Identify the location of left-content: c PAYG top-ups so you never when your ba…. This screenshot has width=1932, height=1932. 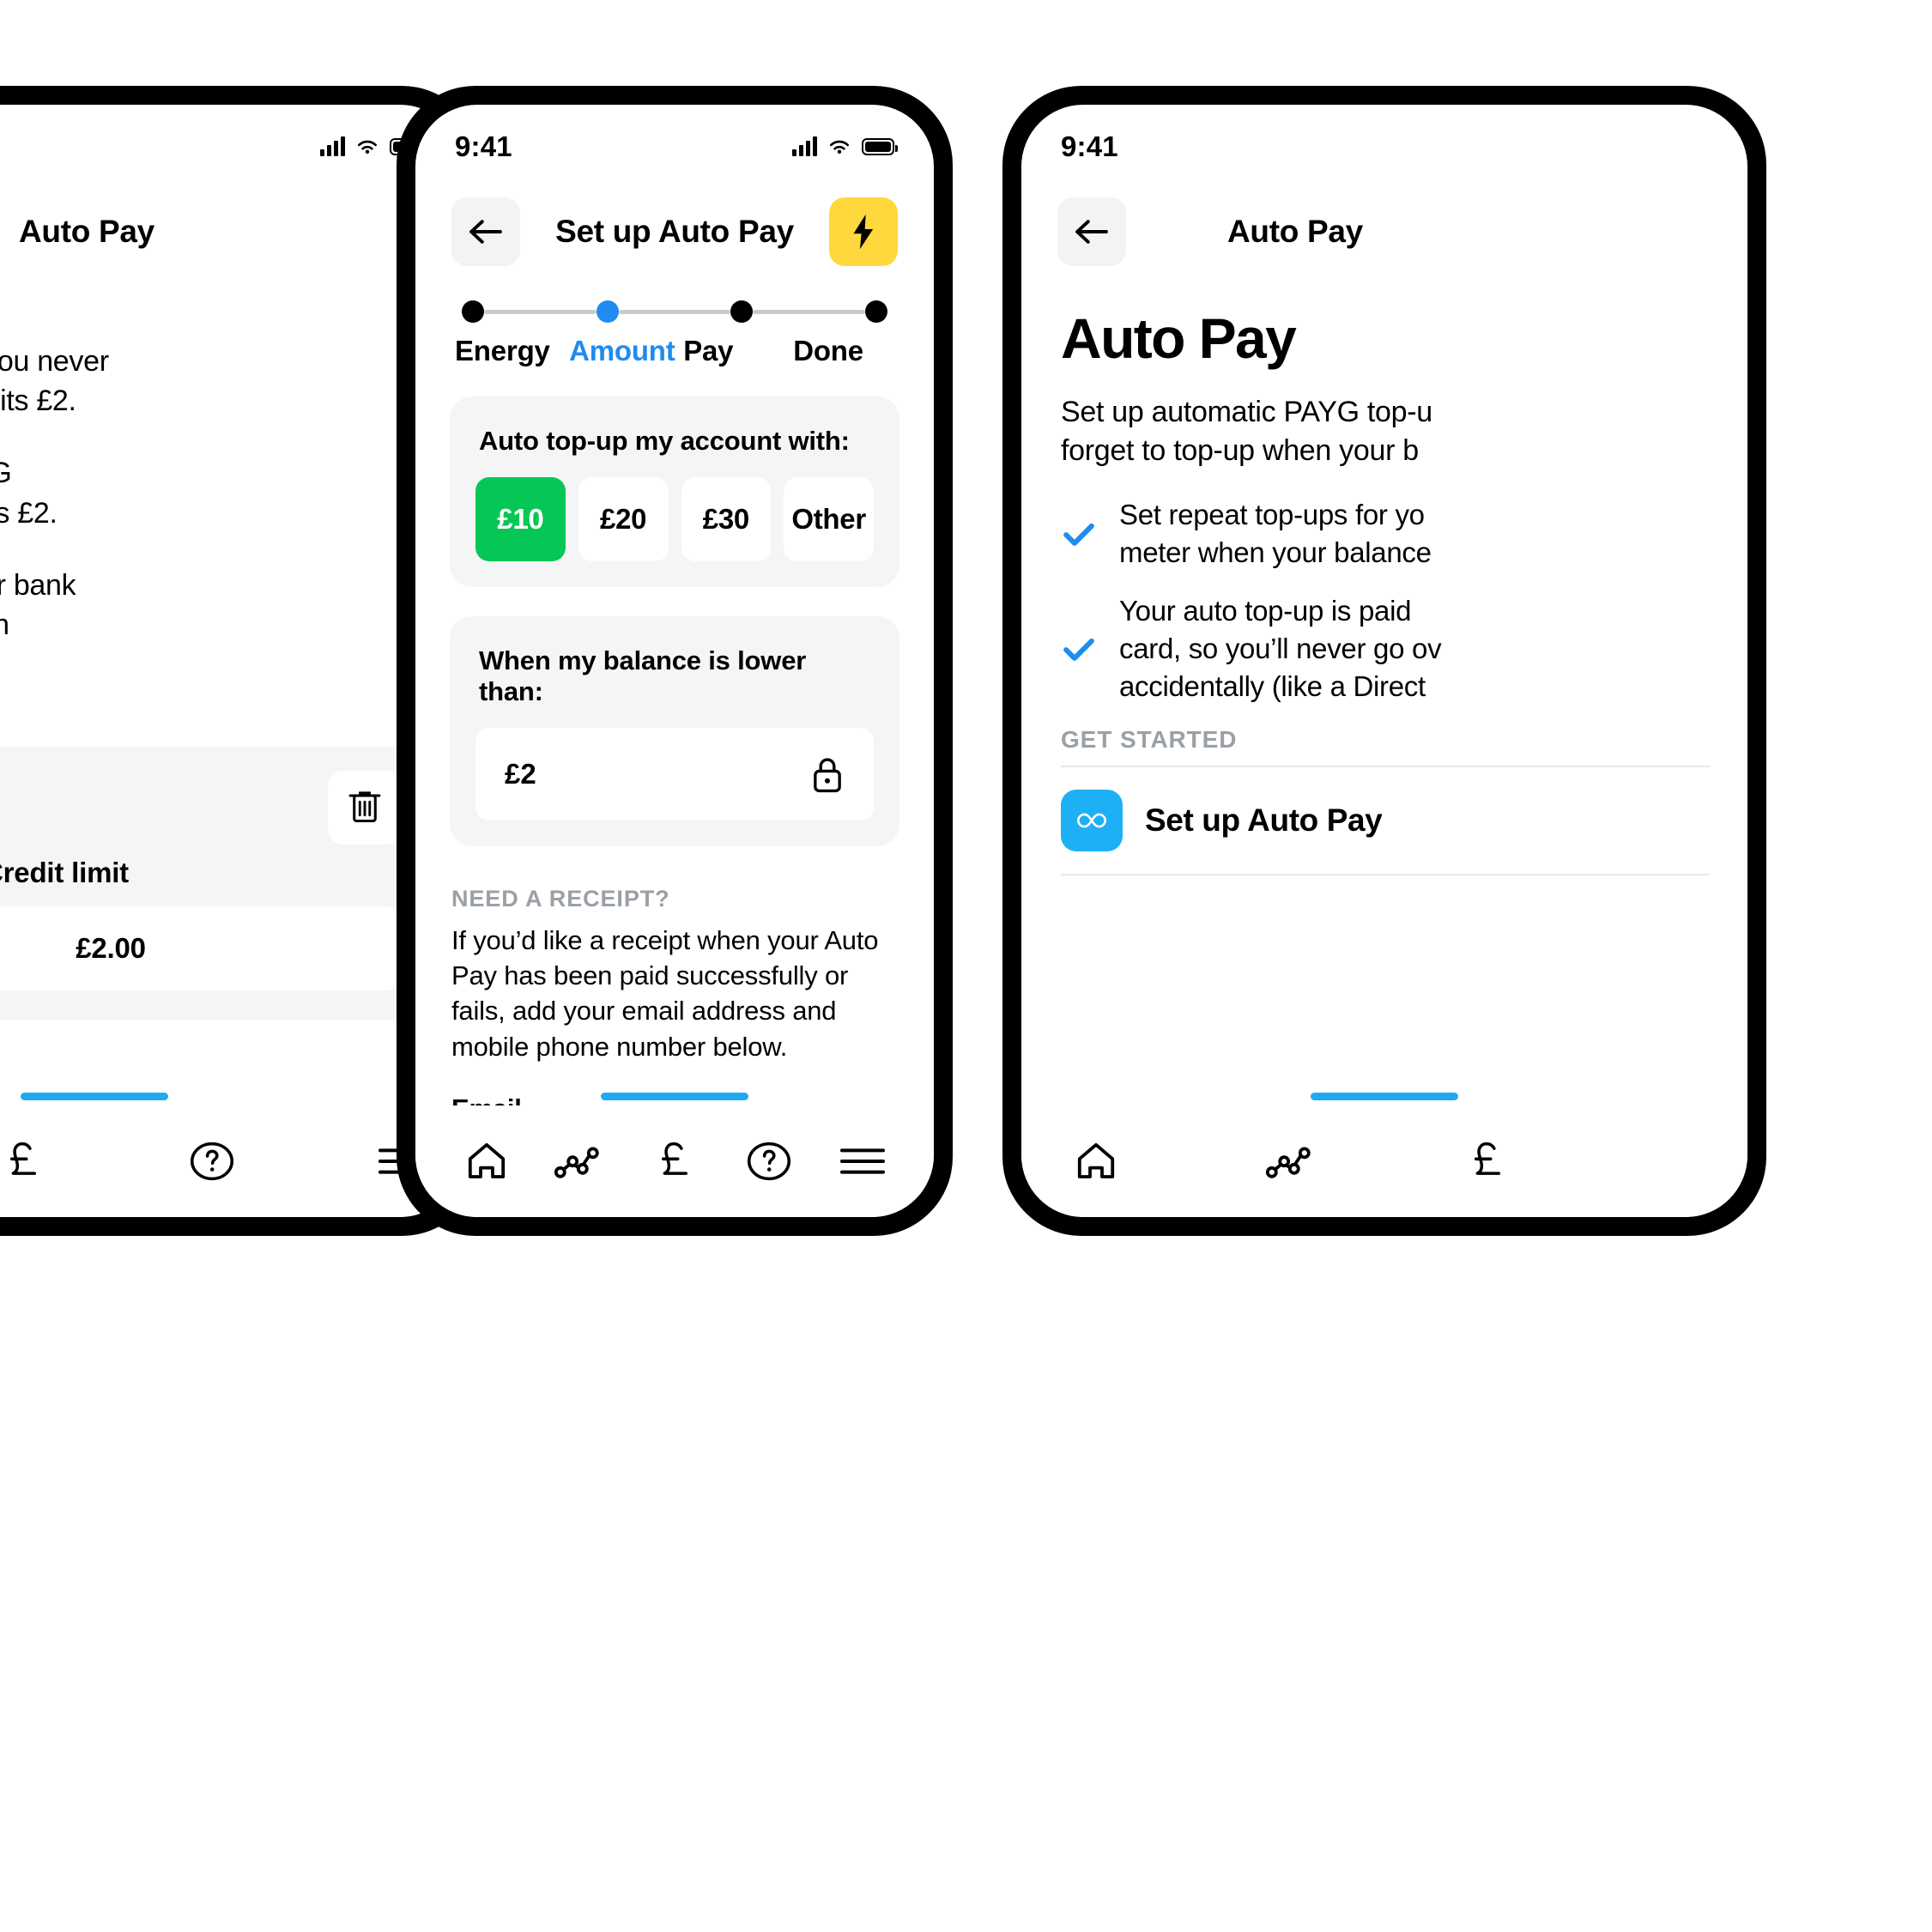
(231, 477).